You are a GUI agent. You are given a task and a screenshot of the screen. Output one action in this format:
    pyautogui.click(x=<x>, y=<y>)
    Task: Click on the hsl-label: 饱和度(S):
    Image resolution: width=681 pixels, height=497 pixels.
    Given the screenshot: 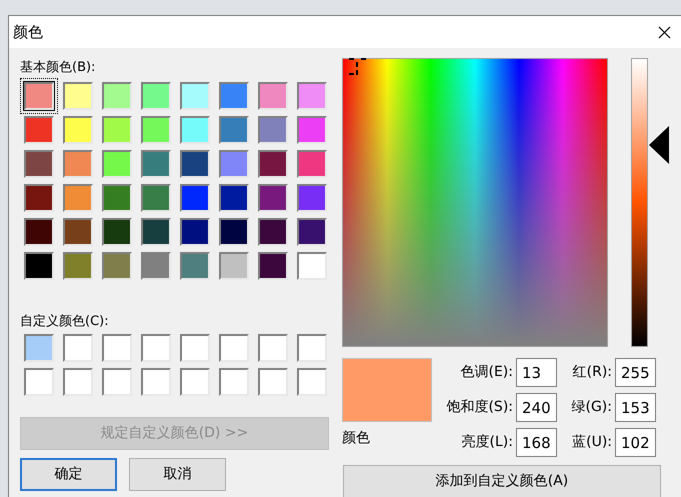 What is the action you would take?
    pyautogui.click(x=479, y=407)
    